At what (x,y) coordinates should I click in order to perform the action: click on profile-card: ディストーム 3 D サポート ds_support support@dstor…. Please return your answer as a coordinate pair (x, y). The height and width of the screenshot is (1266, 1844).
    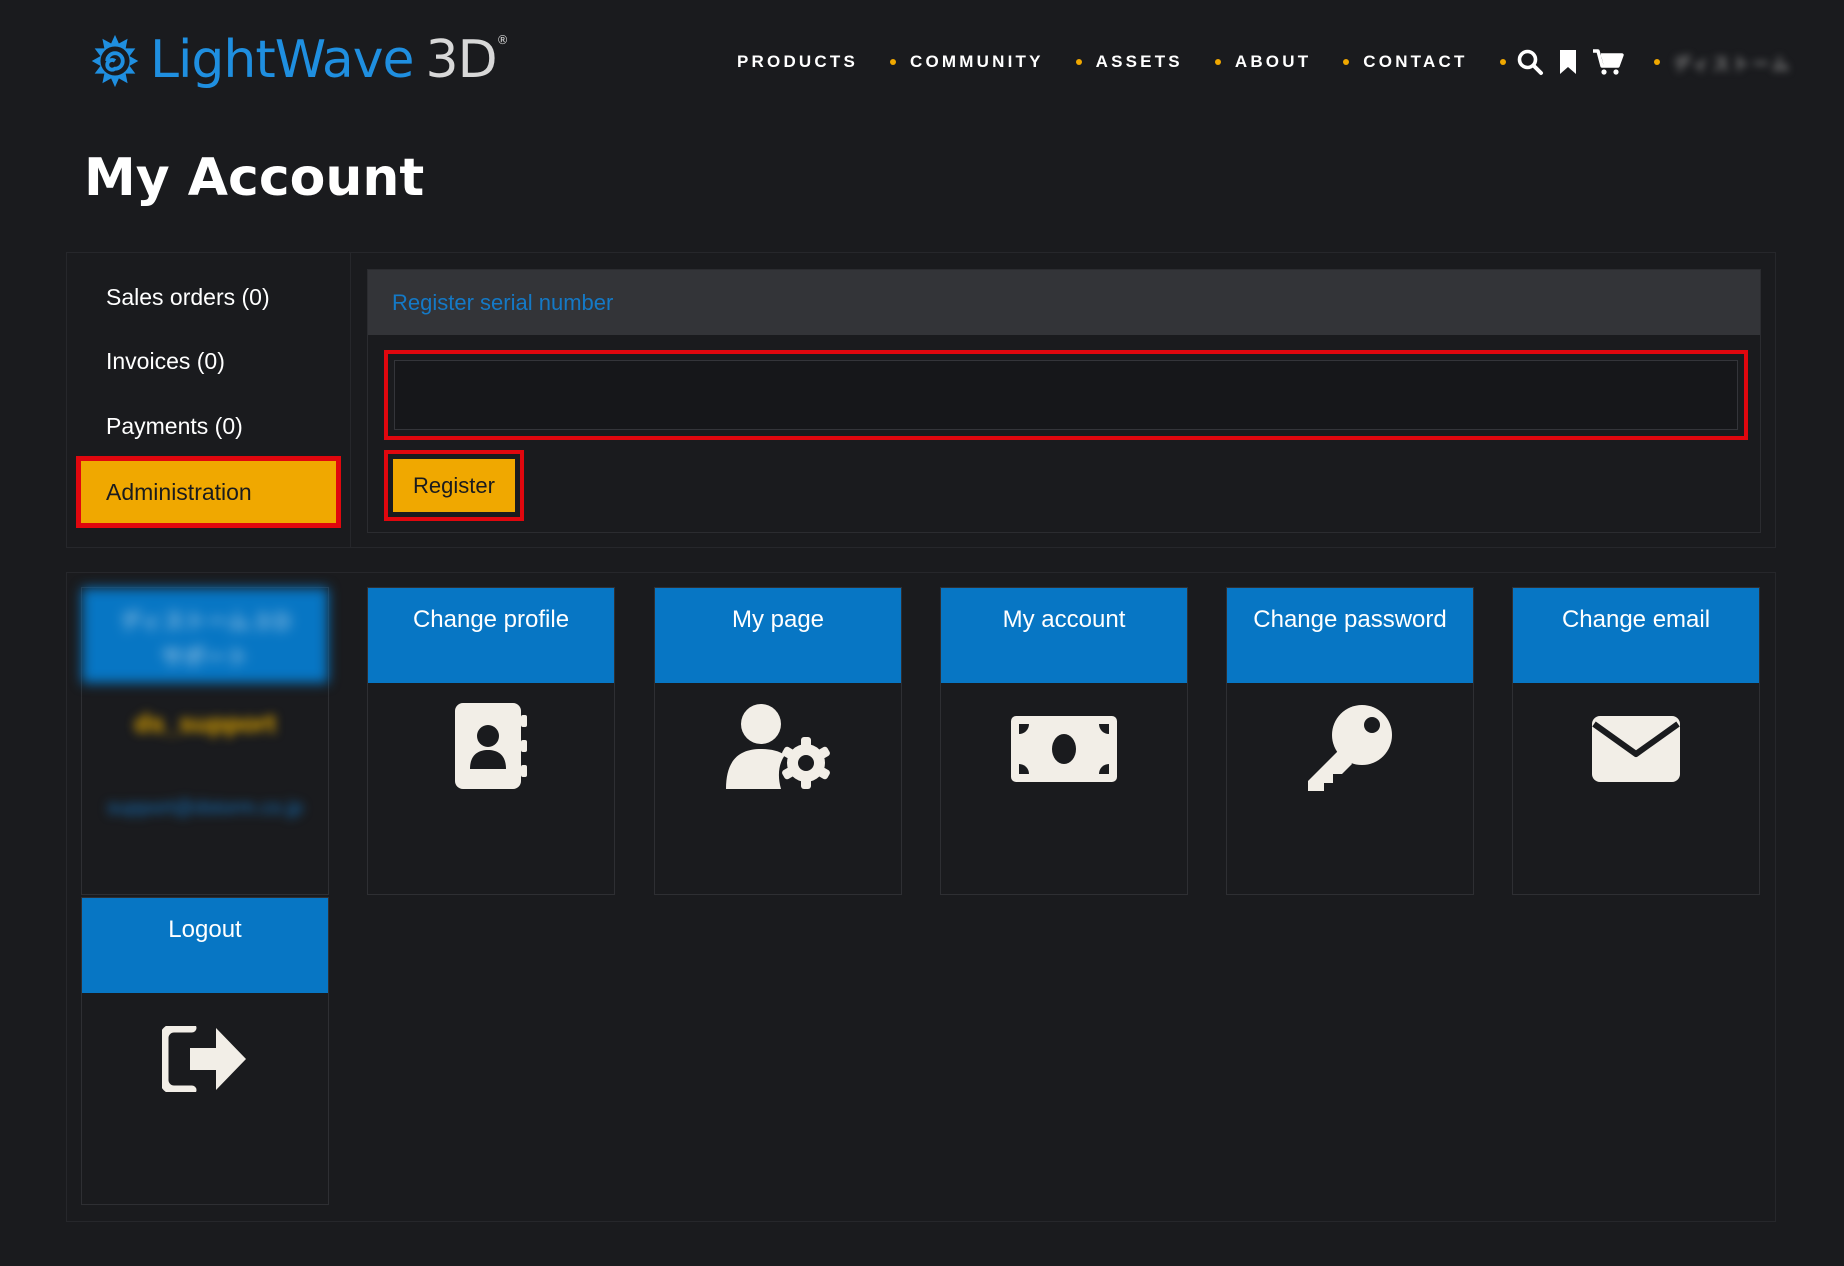
    Looking at the image, I should click on (205, 741).